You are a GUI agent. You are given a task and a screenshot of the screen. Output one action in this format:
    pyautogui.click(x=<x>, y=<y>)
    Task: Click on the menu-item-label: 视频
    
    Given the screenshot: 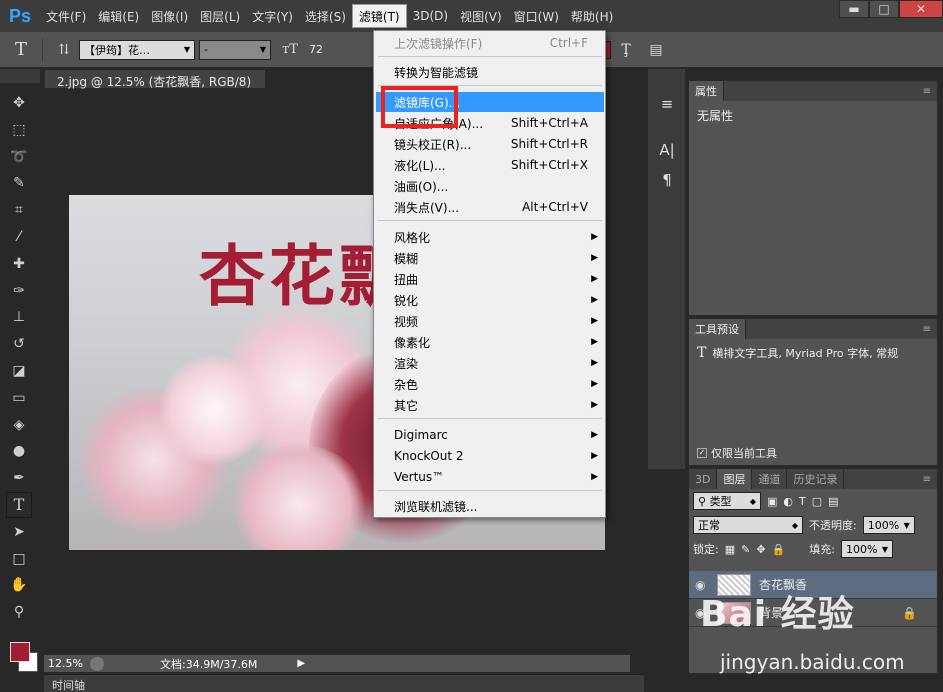 What is the action you would take?
    pyautogui.click(x=406, y=321)
    